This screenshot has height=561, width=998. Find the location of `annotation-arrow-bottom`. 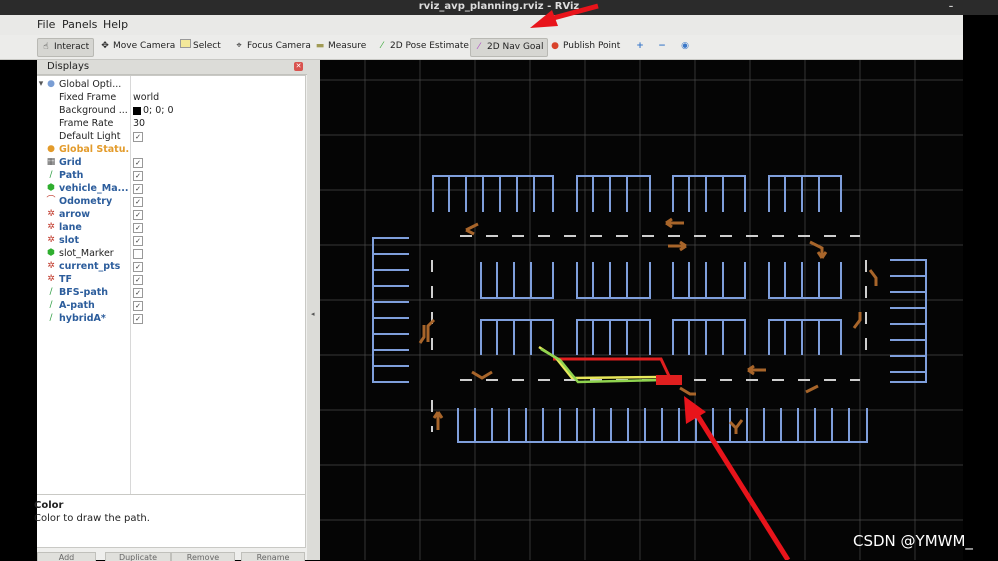

annotation-arrow-bottom is located at coordinates (741, 484).